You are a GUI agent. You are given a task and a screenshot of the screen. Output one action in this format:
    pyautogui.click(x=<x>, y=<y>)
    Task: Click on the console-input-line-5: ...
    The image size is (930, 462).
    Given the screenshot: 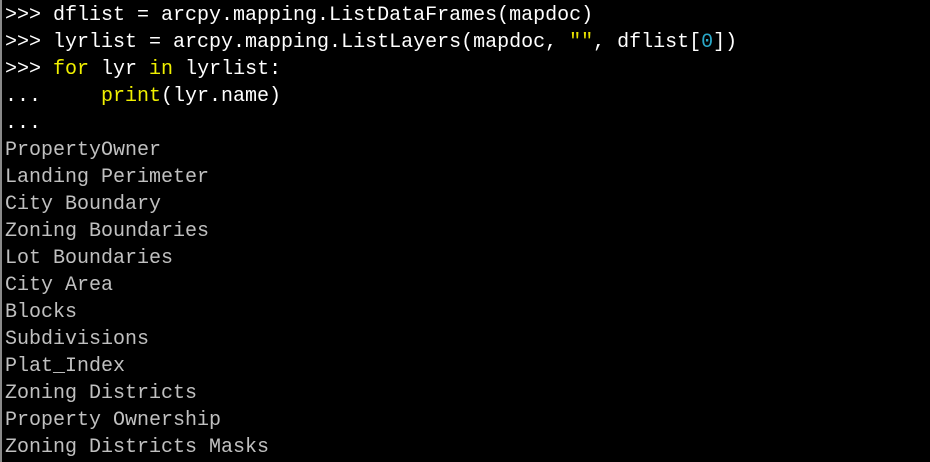 What is the action you would take?
    pyautogui.click(x=467, y=123)
    